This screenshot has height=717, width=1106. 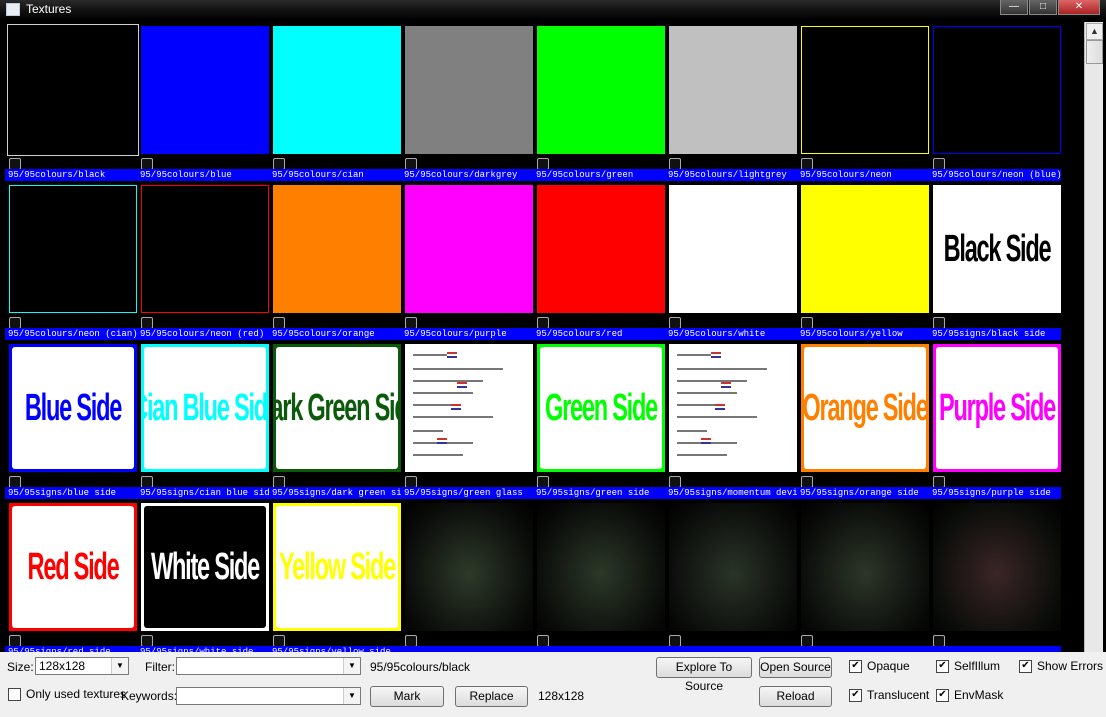 I want to click on texture-tile: 95/95colours/yellow, so click(x=863, y=260).